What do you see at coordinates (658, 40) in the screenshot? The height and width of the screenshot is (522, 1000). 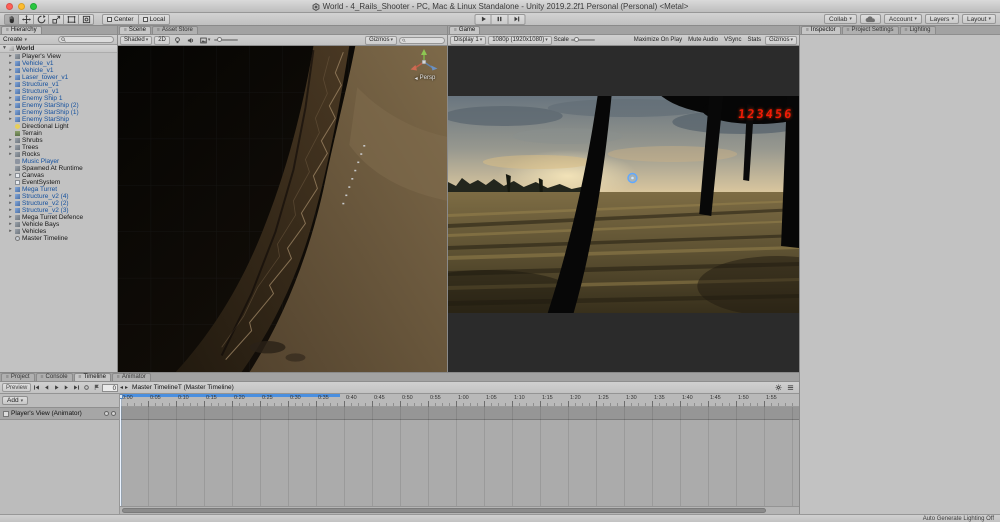 I see `maximize-on-play-toggle: Maximize On Play` at bounding box center [658, 40].